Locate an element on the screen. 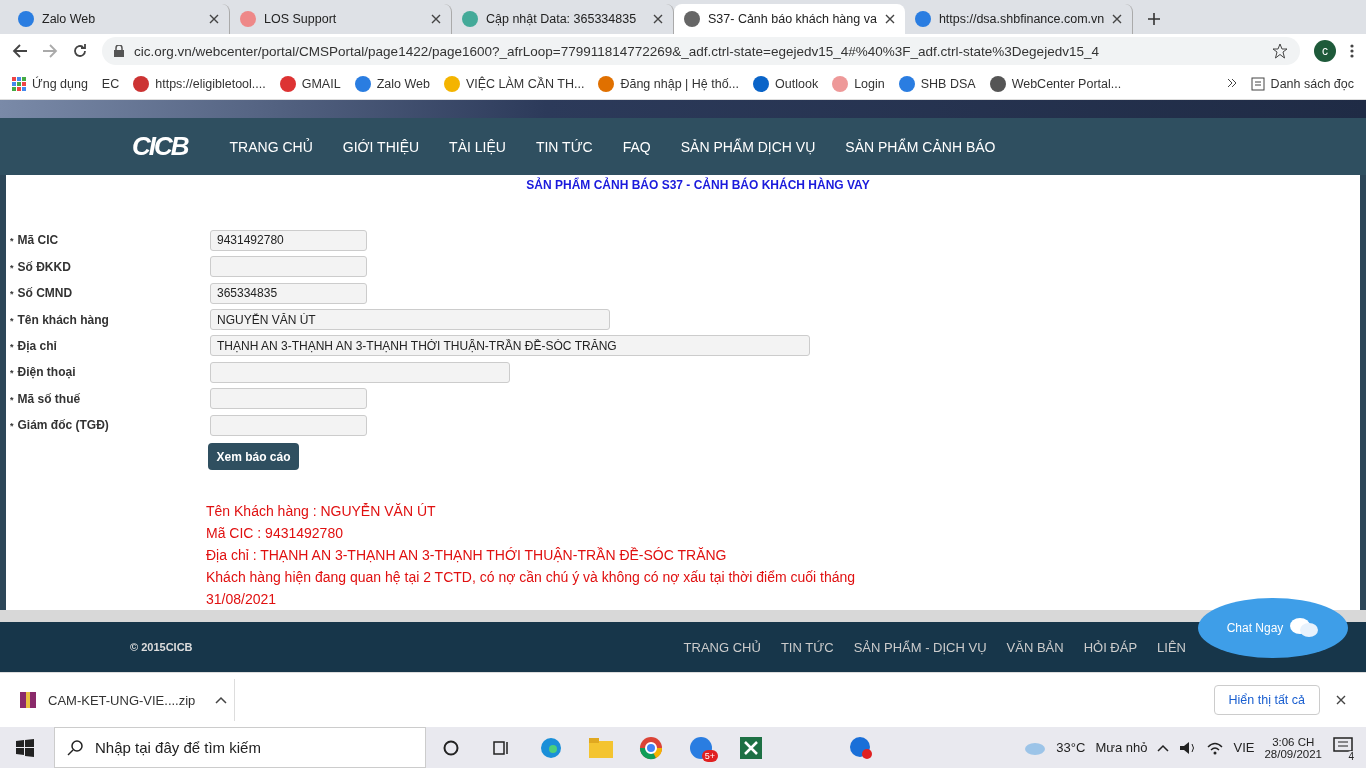 The image size is (1366, 768). clock: 3:06 CH 28/09/2021 is located at coordinates (1293, 747).